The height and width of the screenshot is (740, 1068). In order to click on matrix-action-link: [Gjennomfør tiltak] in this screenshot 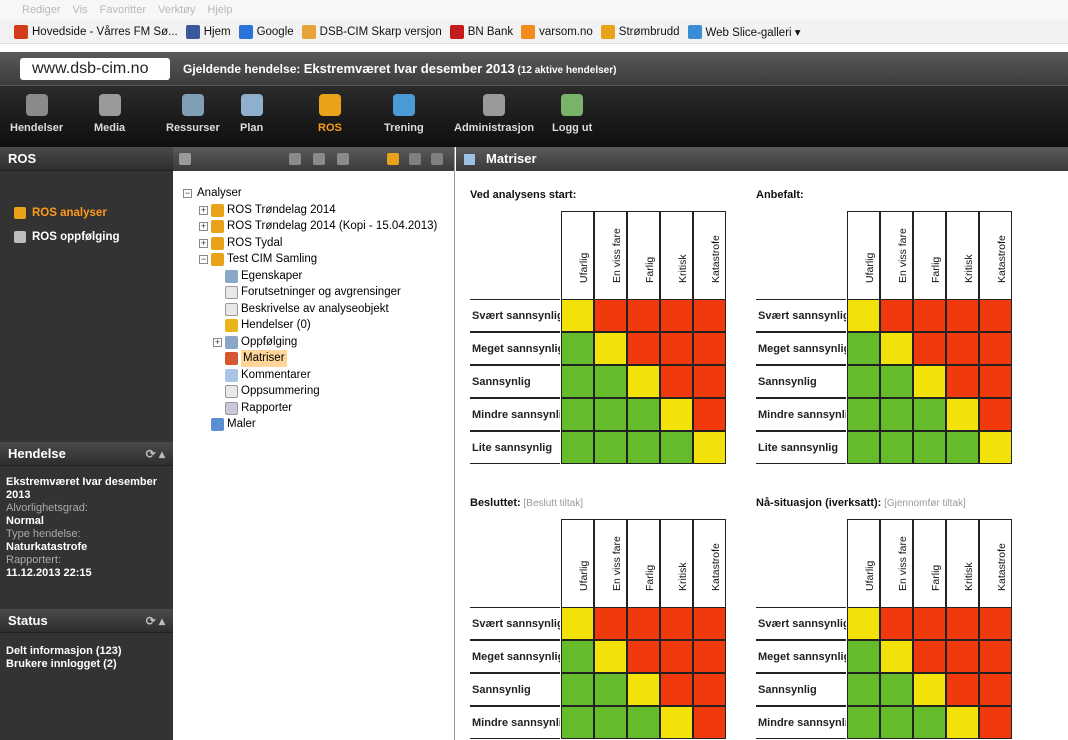, I will do `click(923, 503)`.